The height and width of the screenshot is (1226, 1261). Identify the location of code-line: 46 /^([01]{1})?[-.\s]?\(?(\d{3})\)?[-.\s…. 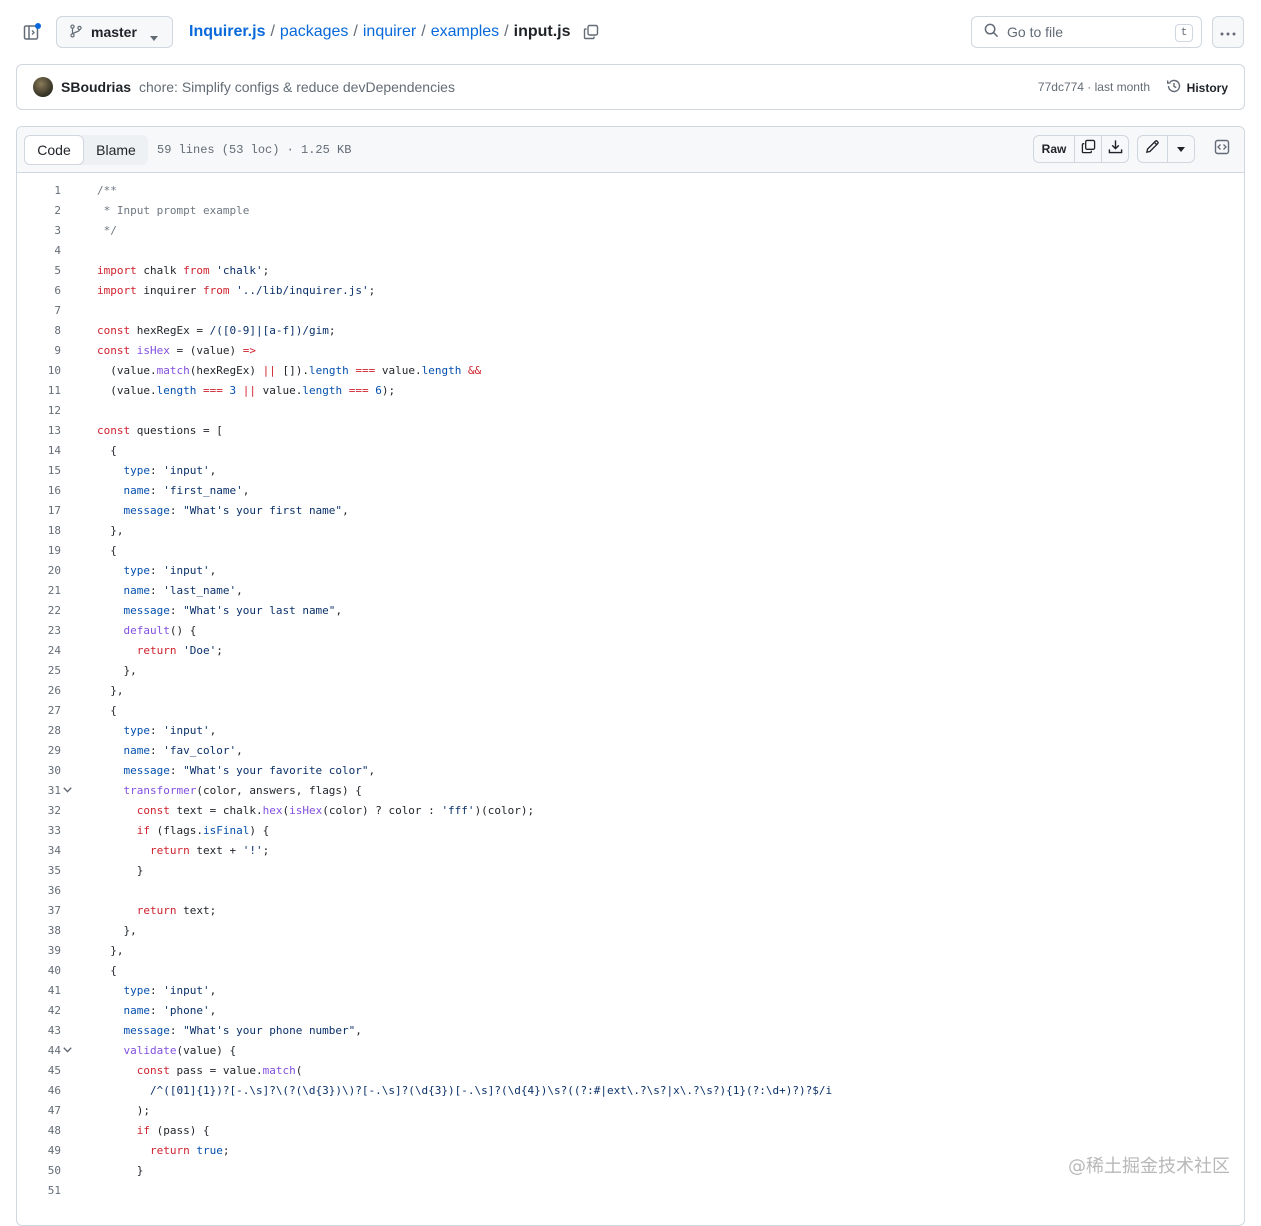
(630, 1090).